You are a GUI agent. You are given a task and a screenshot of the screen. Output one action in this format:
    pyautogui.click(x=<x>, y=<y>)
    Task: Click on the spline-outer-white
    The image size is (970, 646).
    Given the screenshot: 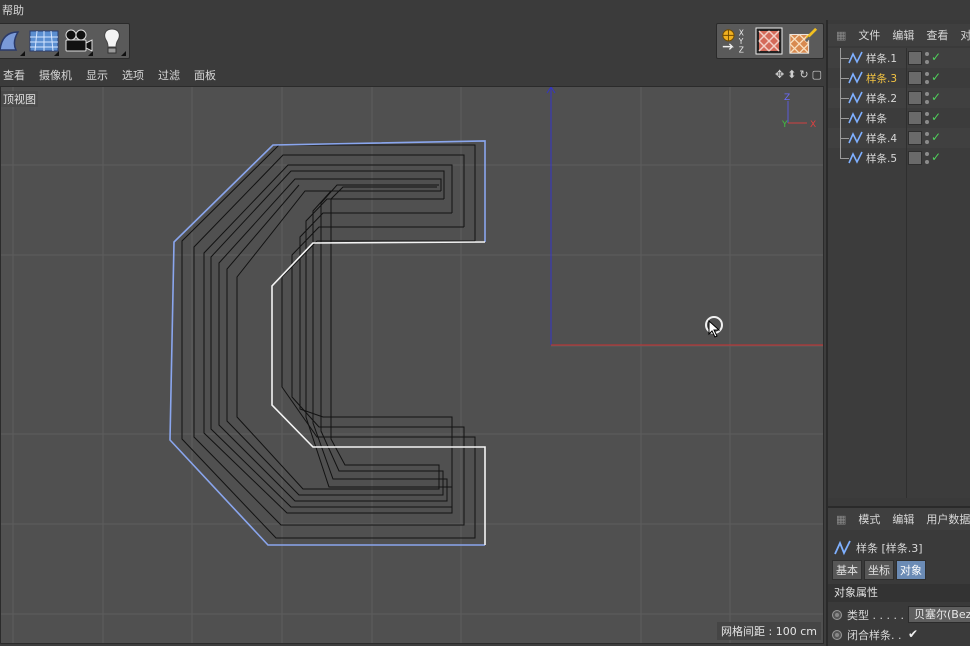 What is the action you would take?
    pyautogui.click(x=378, y=393)
    